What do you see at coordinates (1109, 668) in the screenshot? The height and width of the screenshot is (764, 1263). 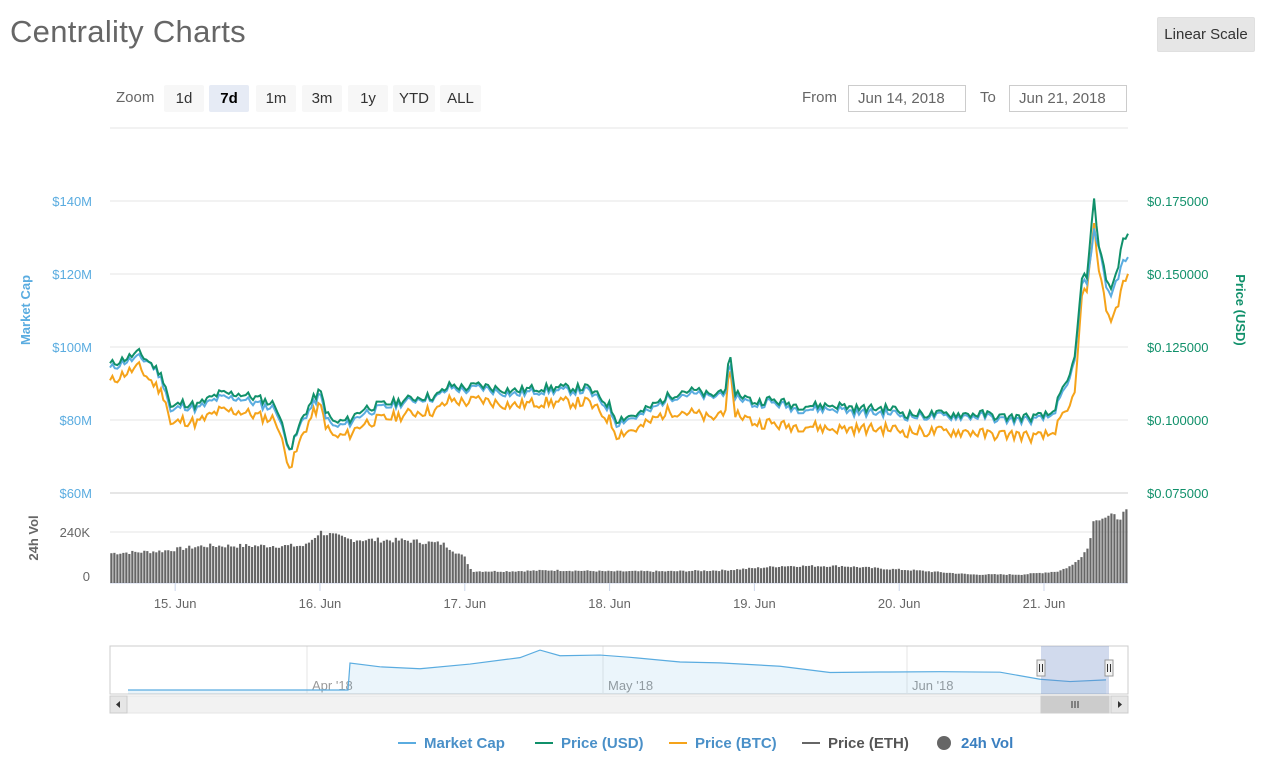 I see `navigator-right-handle` at bounding box center [1109, 668].